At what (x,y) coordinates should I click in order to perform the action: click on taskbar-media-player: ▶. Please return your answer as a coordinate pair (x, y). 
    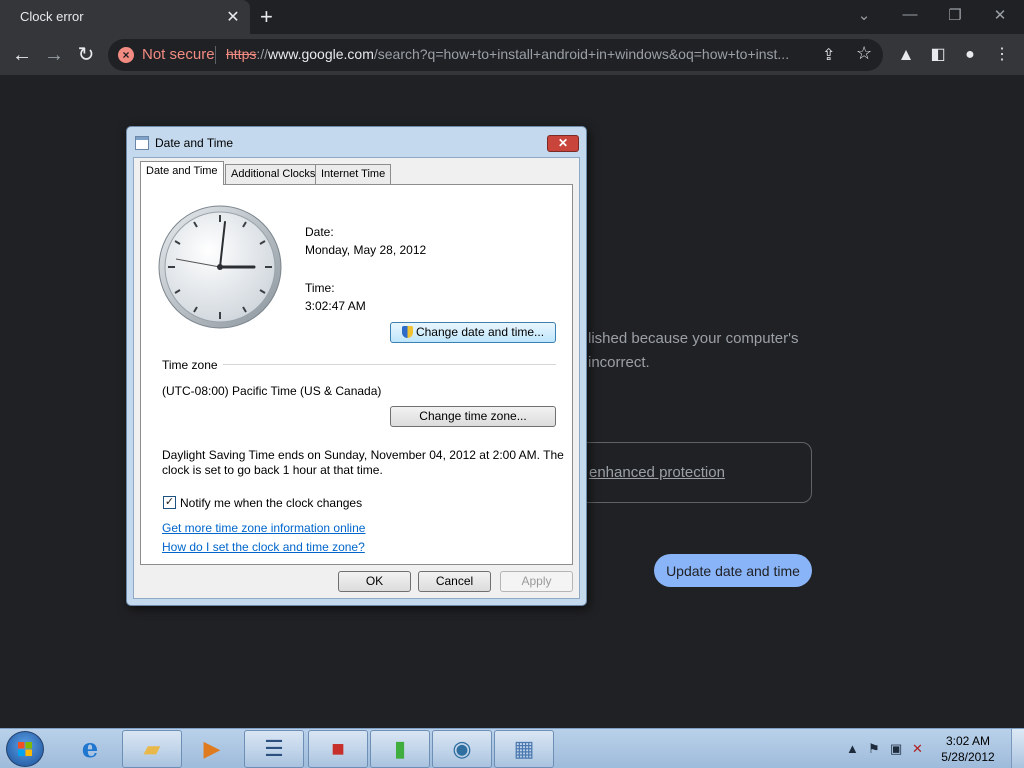
    Looking at the image, I should click on (212, 749).